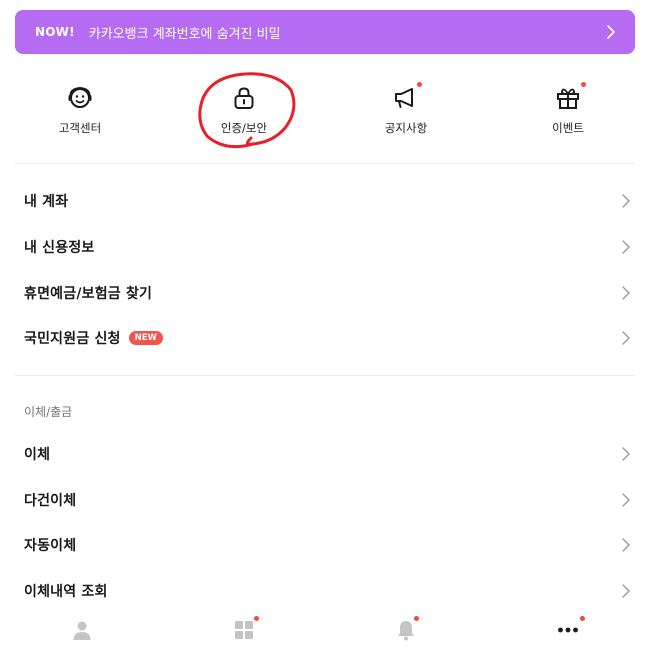 The image size is (650, 652). Describe the element at coordinates (80, 98) in the screenshot. I see `headset-smile-icon` at that location.